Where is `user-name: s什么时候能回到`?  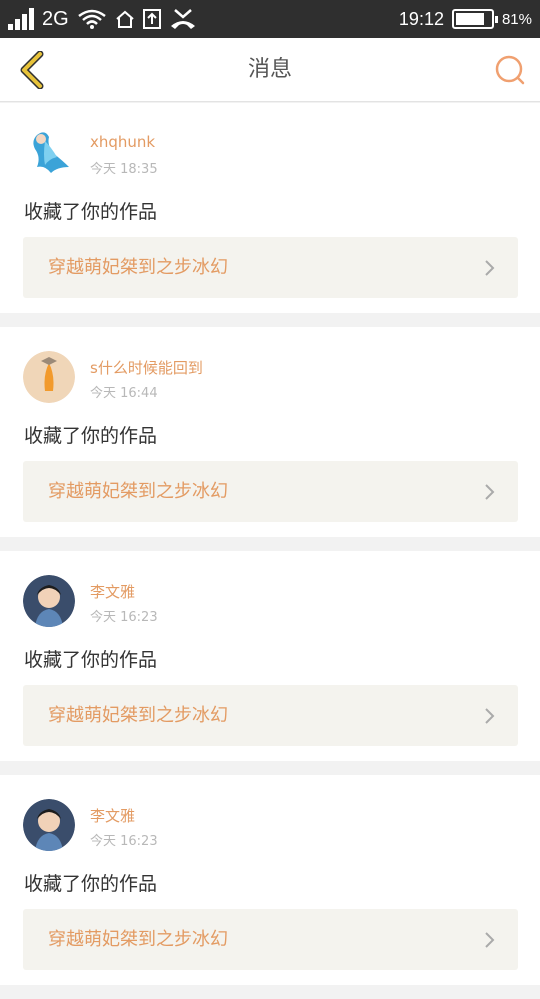
user-name: s什么时候能回到 is located at coordinates (146, 367).